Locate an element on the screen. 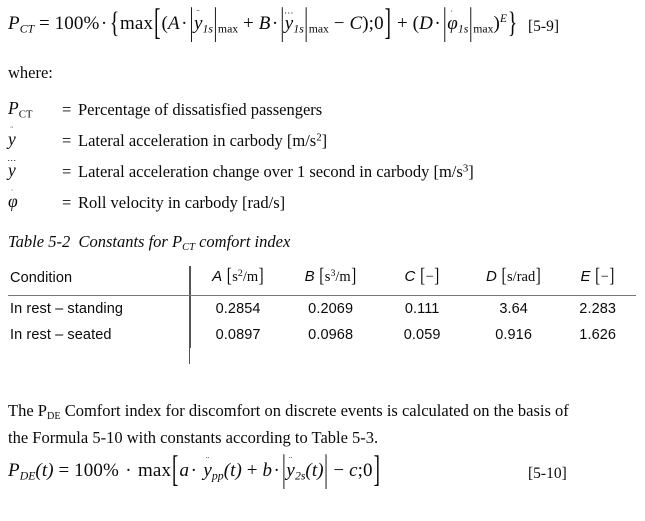 This screenshot has height=521, width=645. eq510-accel-pp-symbol: ¨ y is located at coordinates (207, 468).